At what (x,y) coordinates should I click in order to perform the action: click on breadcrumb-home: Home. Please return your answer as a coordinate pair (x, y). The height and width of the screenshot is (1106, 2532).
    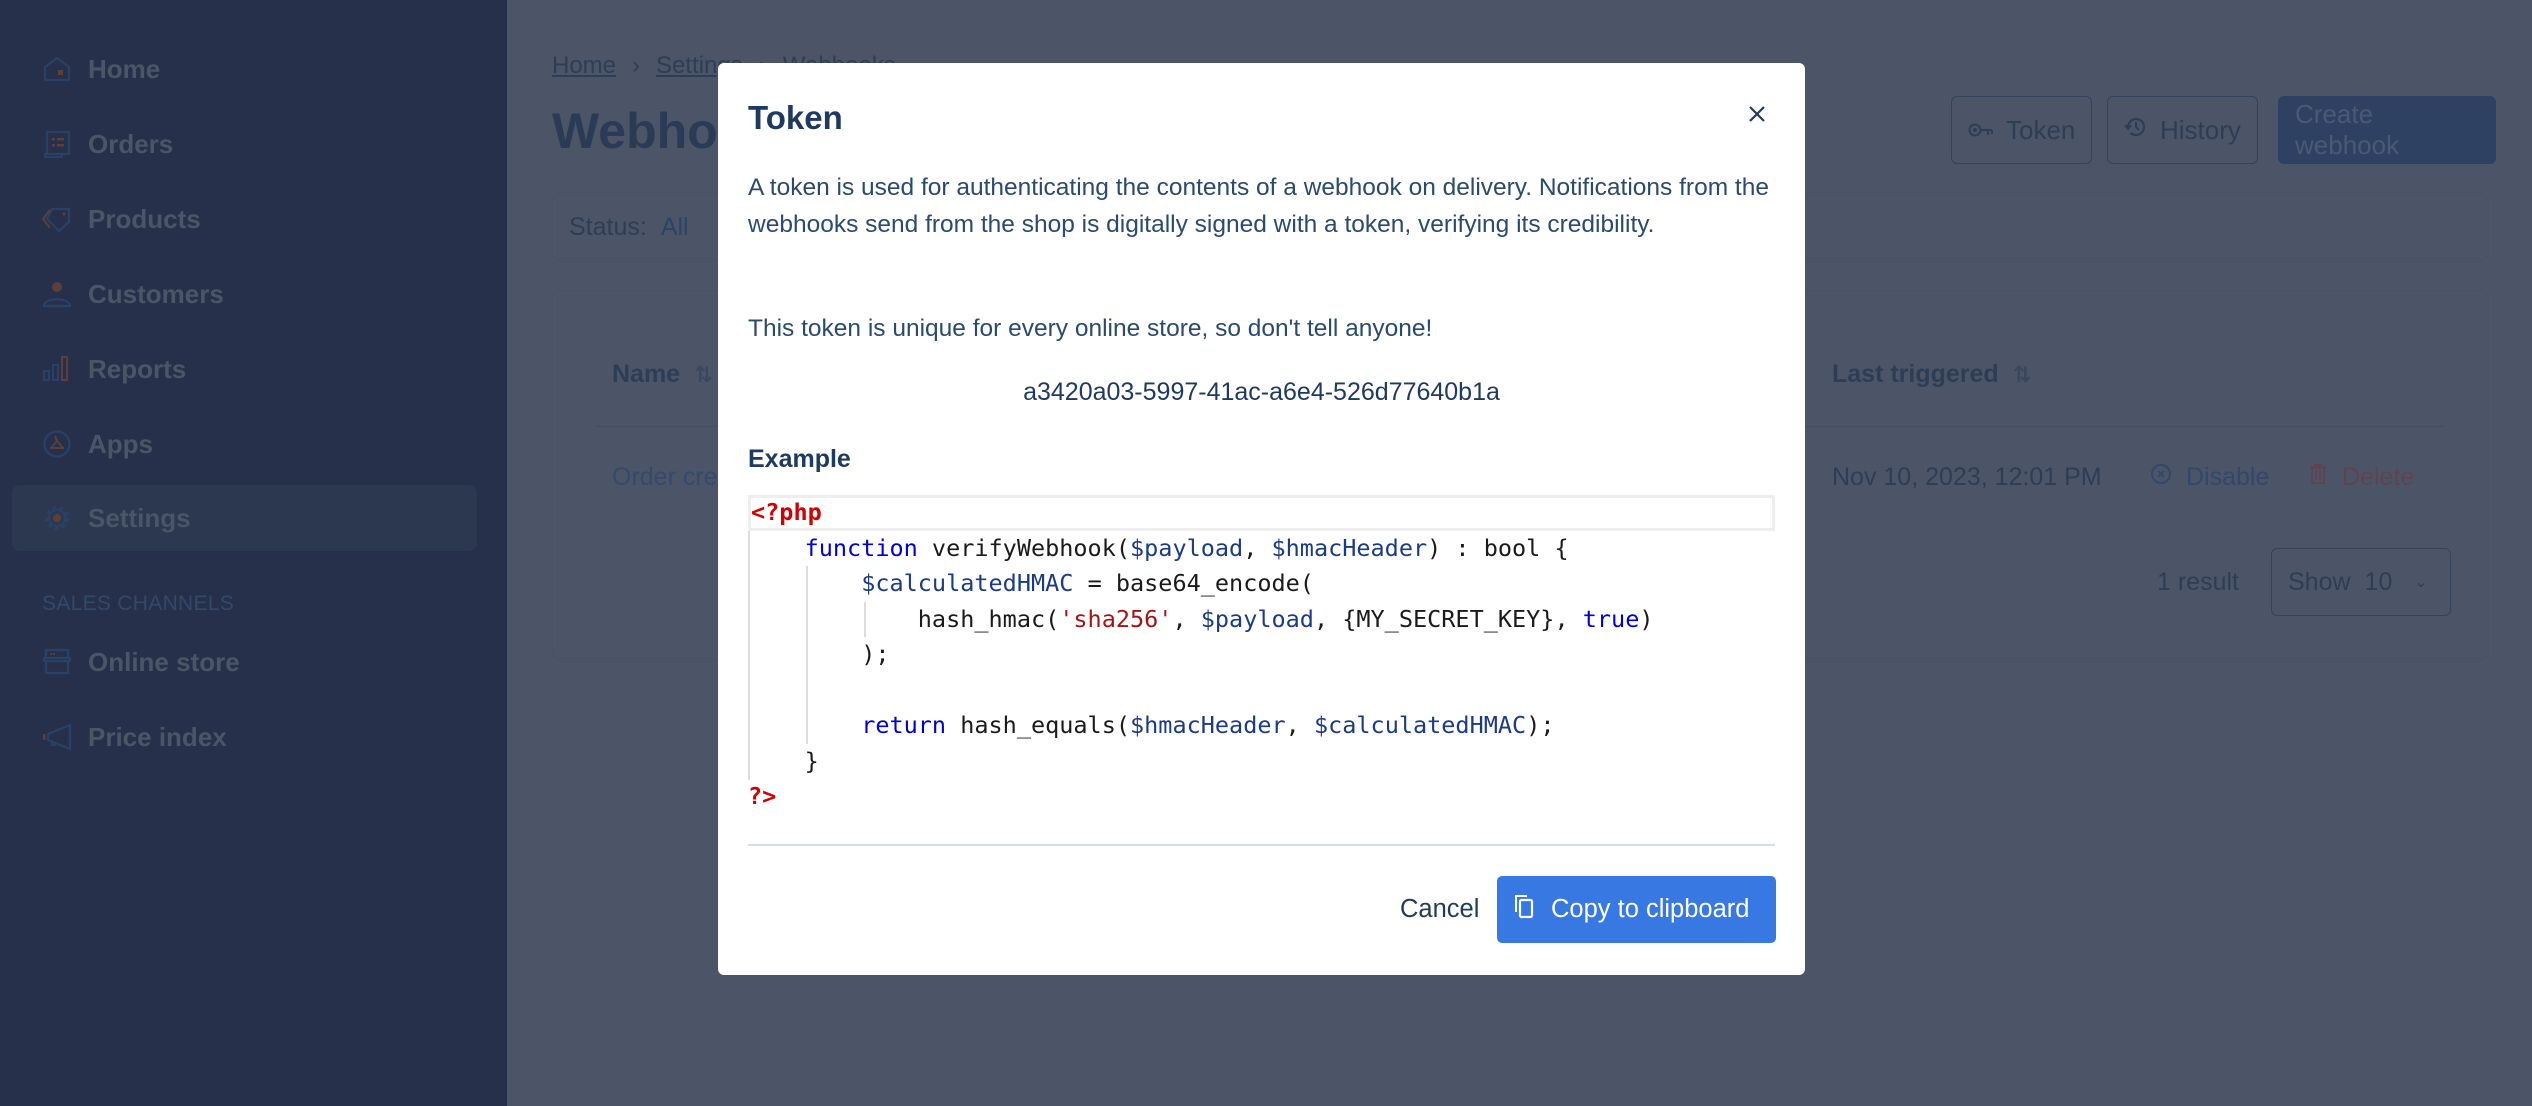
    Looking at the image, I should click on (584, 66).